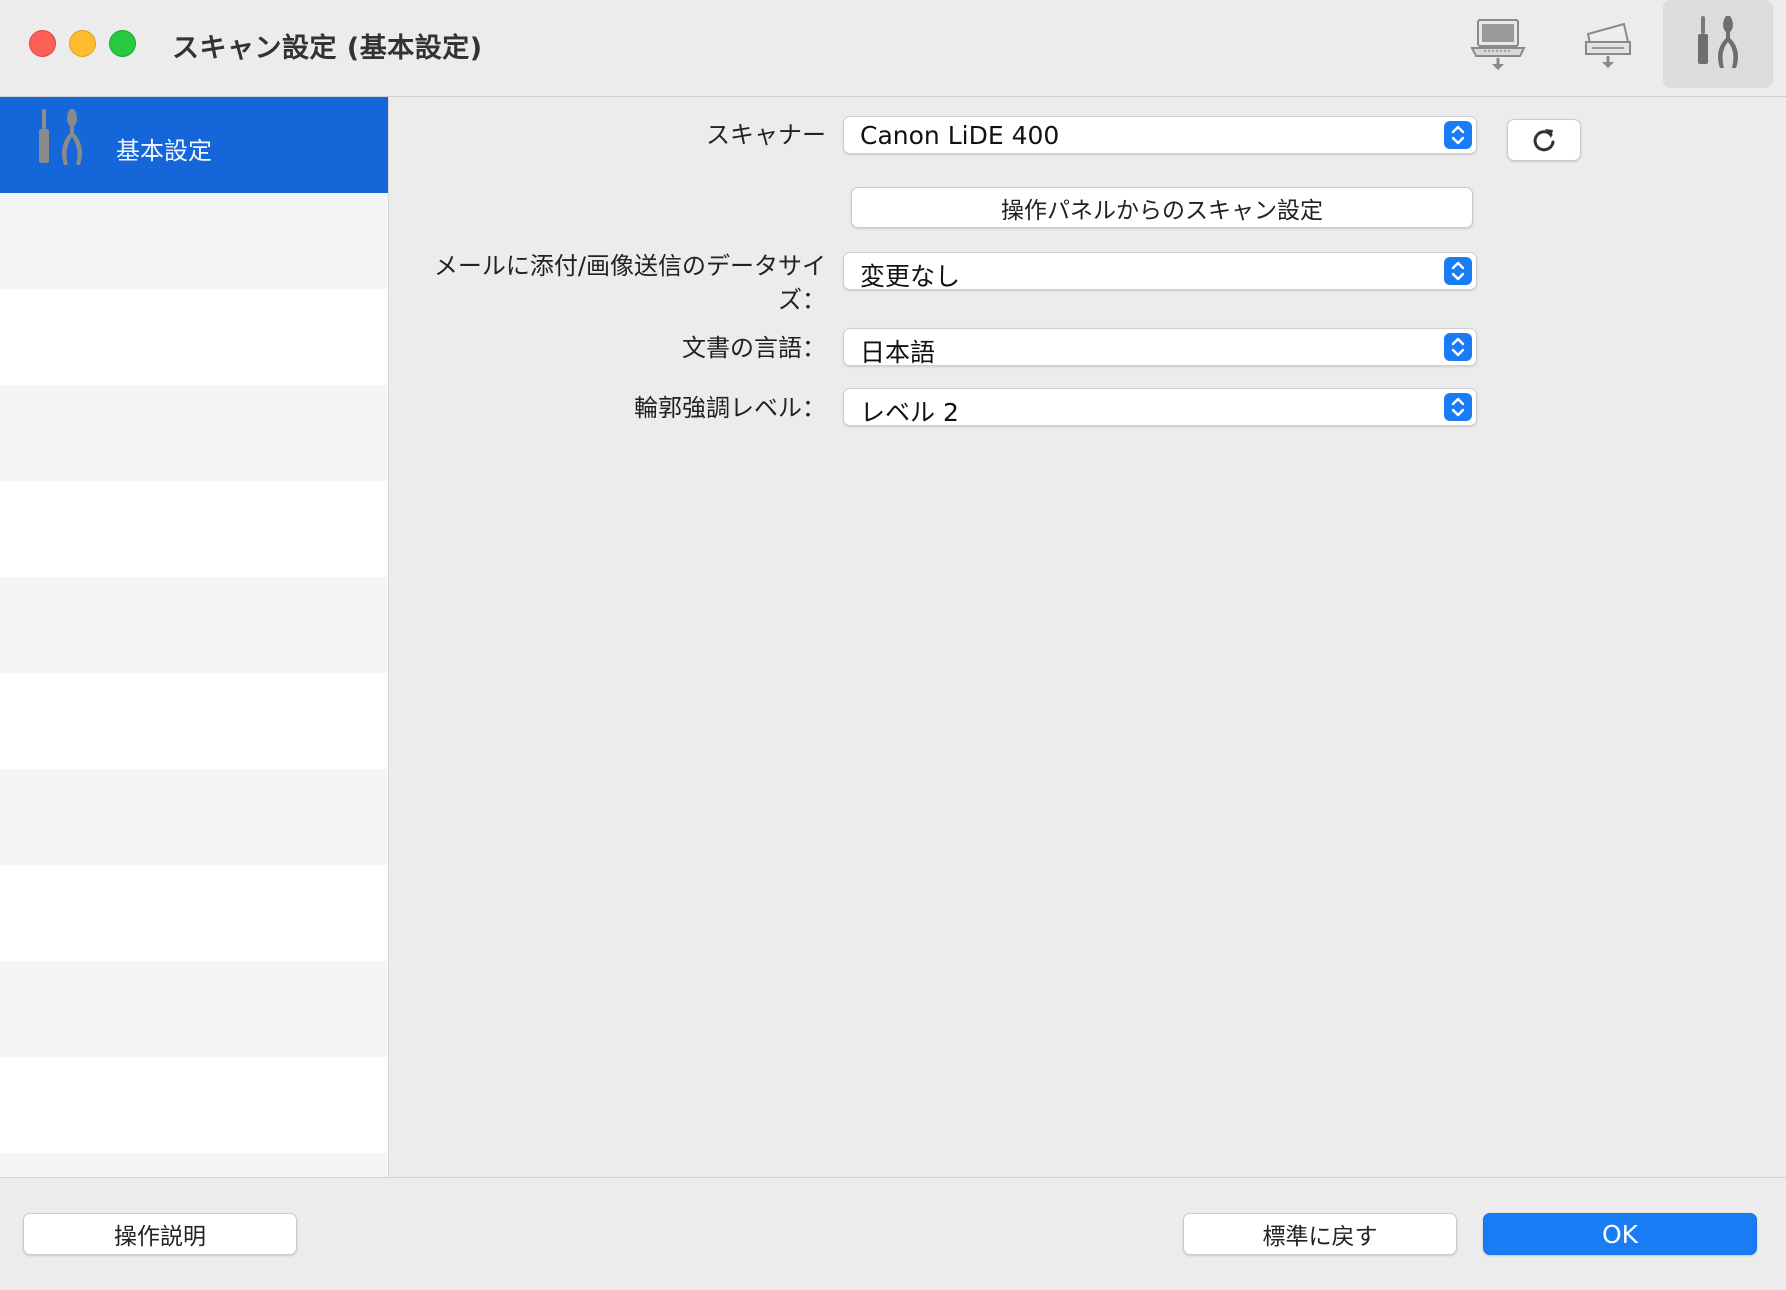 The width and height of the screenshot is (1786, 1290). I want to click on computer-scan-icon, so click(1498, 44).